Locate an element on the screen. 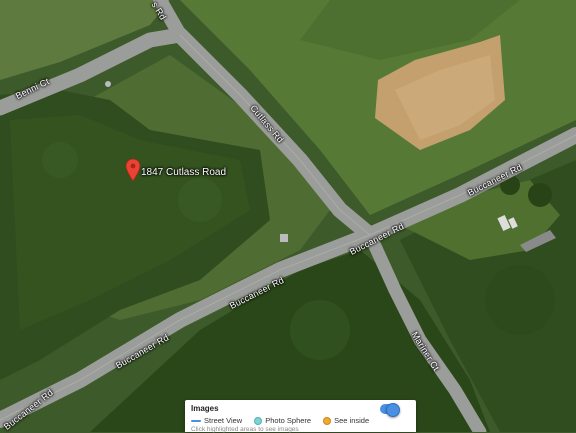 Image resolution: width=576 pixels, height=433 pixels. legend-item-photo-sphere: Photo Sphere is located at coordinates (288, 420).